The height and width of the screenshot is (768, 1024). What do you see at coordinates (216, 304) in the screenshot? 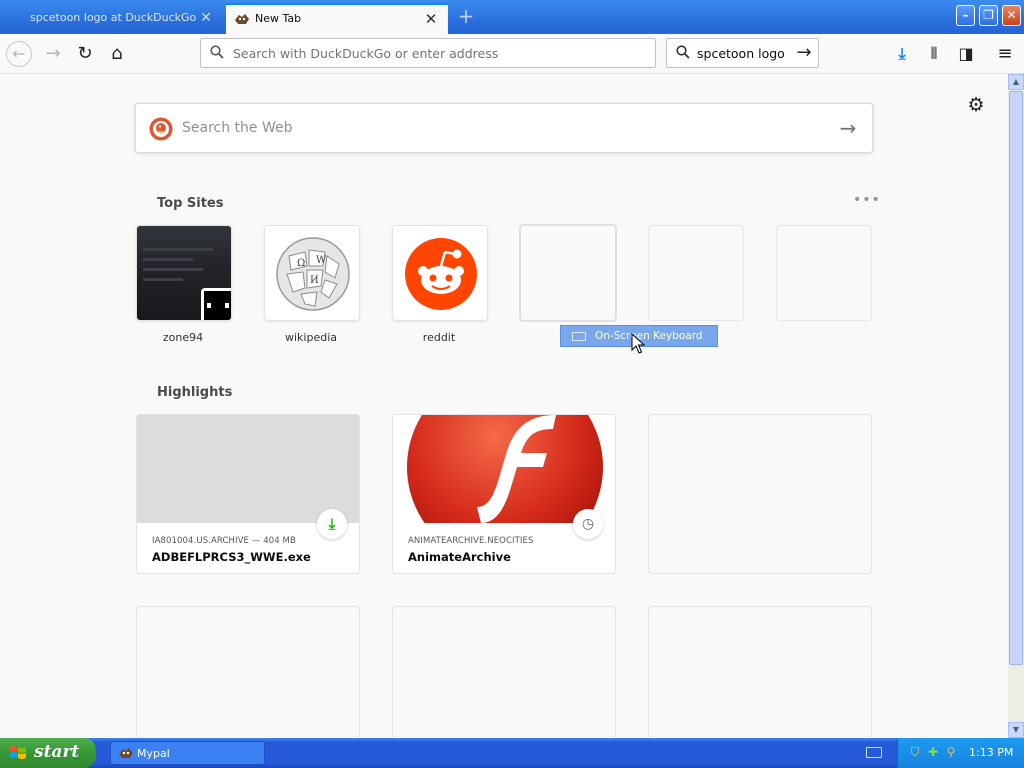
I see `zone94-logo-icon` at bounding box center [216, 304].